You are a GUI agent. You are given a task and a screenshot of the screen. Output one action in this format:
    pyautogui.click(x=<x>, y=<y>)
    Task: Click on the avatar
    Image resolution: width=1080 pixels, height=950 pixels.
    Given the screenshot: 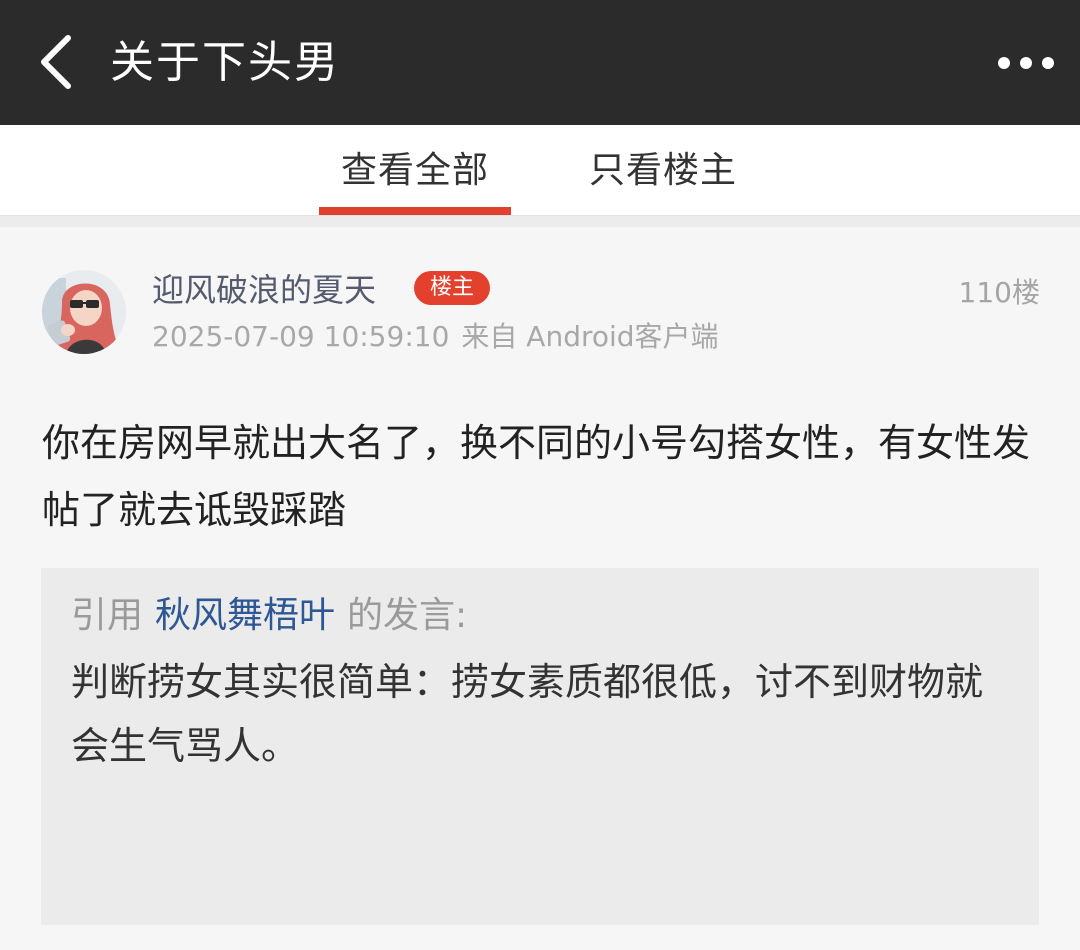 What is the action you would take?
    pyautogui.click(x=84, y=312)
    